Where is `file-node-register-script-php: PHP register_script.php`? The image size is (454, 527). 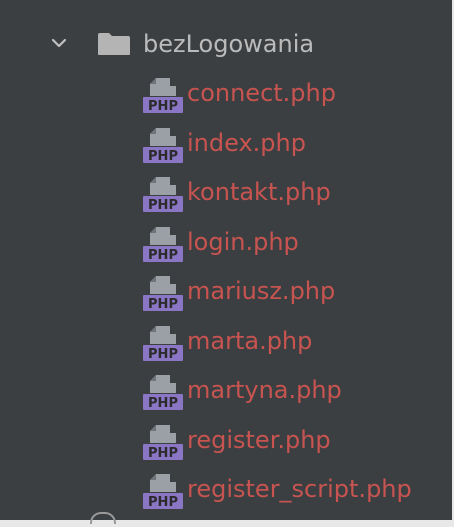
file-node-register-script-php: PHP register_script.php is located at coordinates (226, 490).